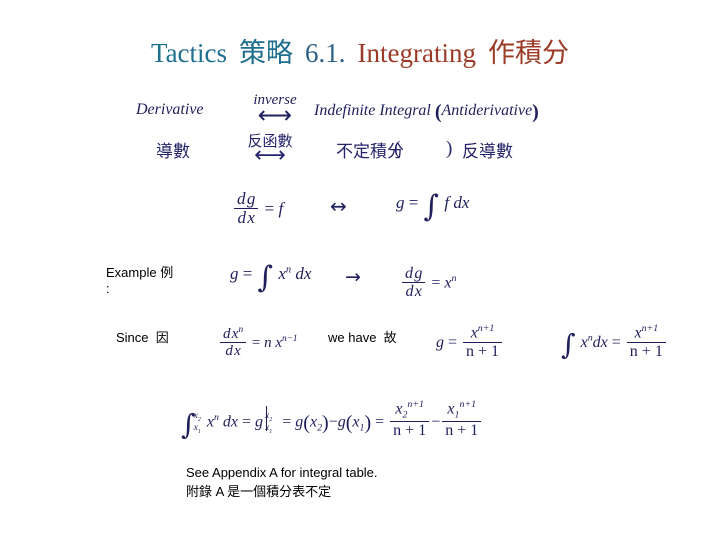 This screenshot has height=540, width=720. I want to click on dg-dx-den-d: d, so click(241, 218).